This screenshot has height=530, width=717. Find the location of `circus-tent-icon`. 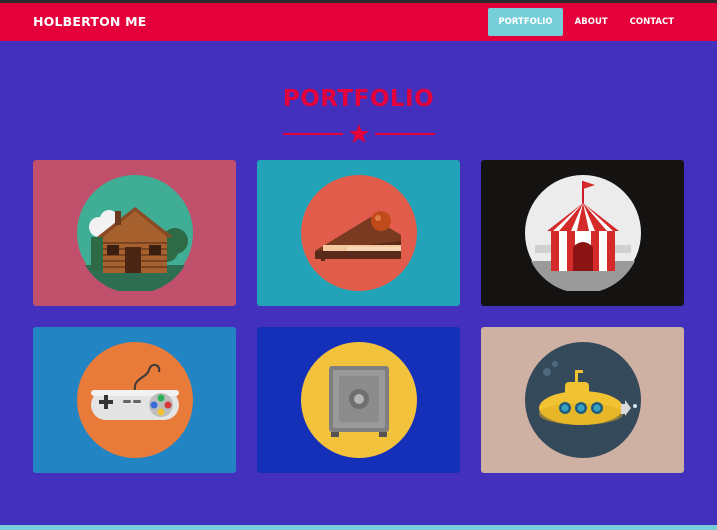

circus-tent-icon is located at coordinates (582, 233).